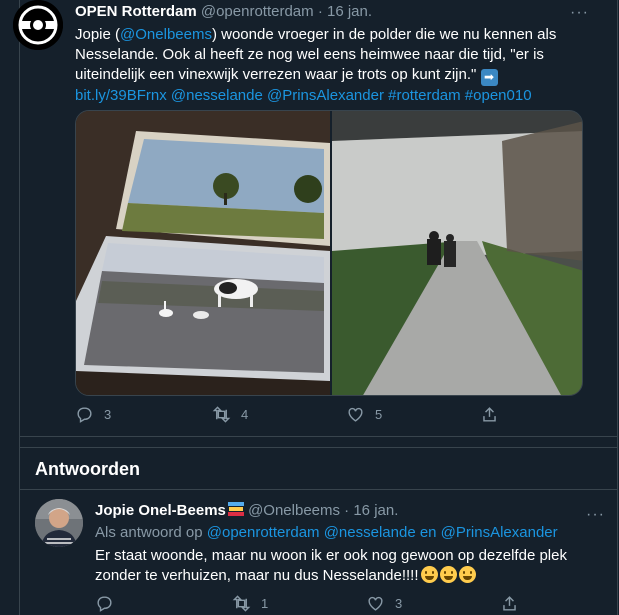 This screenshot has width=619, height=615. What do you see at coordinates (265, 603) in the screenshot?
I see `retweet-count: 1` at bounding box center [265, 603].